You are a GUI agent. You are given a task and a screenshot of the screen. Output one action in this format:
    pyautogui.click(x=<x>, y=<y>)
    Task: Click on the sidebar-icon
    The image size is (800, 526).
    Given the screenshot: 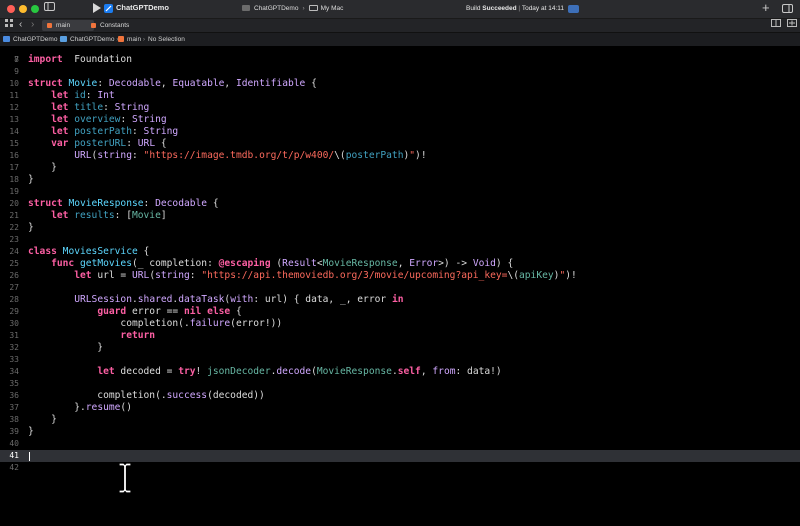 What is the action you would take?
    pyautogui.click(x=49, y=9)
    